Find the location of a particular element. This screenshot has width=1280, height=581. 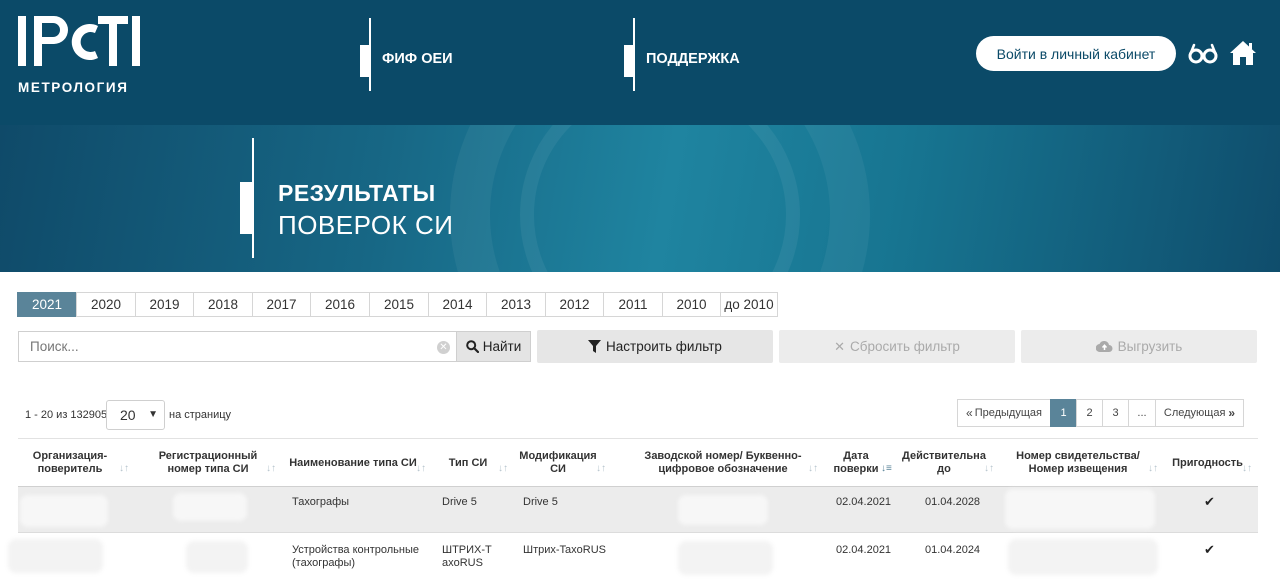

cell-type-name: Устройства контрольные (тахографы) is located at coordinates (356, 556).